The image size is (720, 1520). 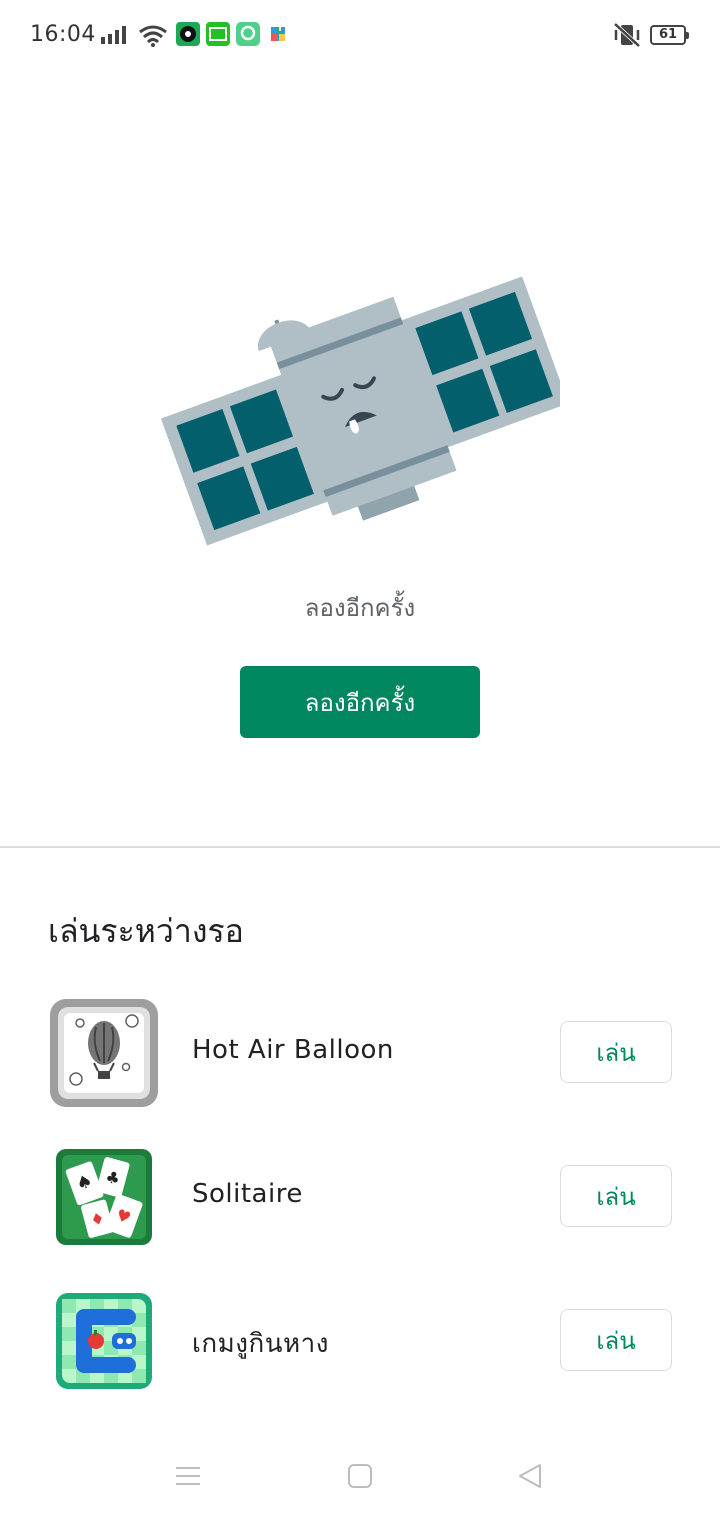 I want to click on game-row-hot-air-balloon: Hot Air Balloon เล่น, so click(x=360, y=1057).